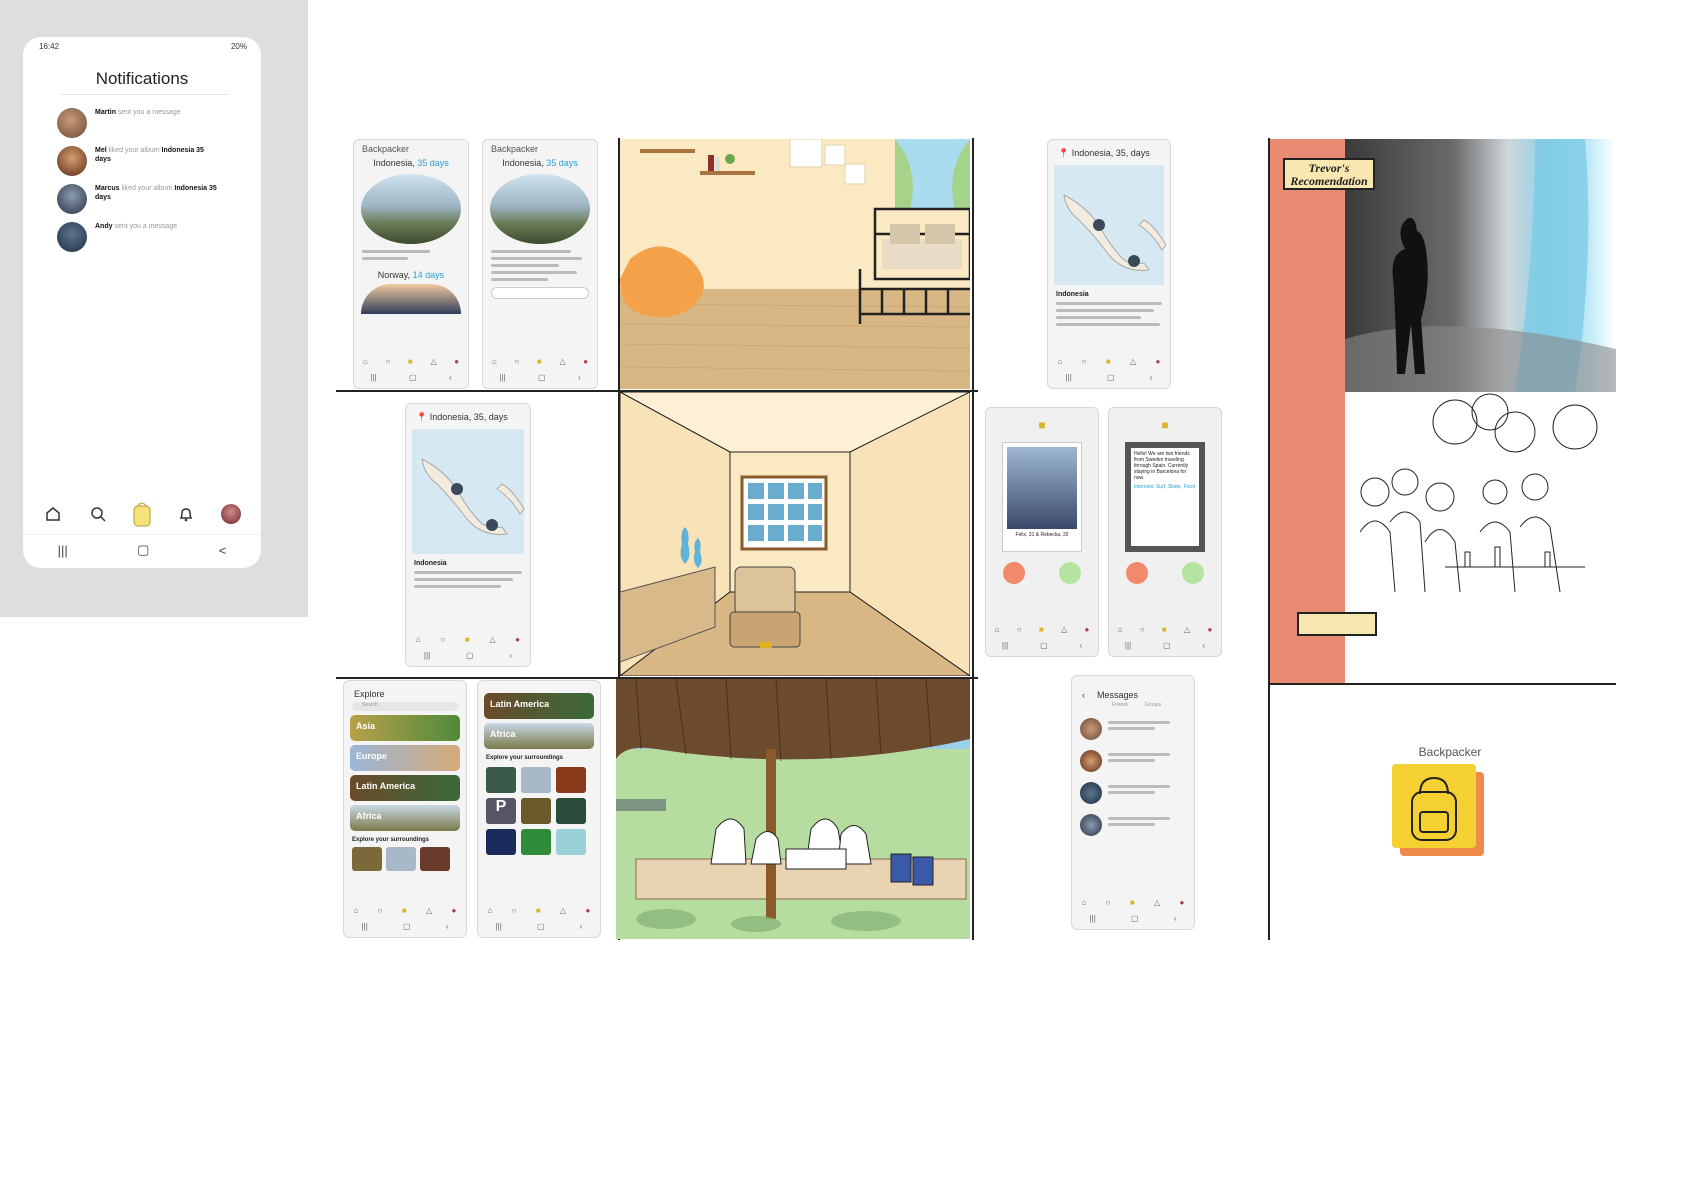 The width and height of the screenshot is (1684, 1191). What do you see at coordinates (1450, 752) in the screenshot?
I see `logo-label: Backpacker` at bounding box center [1450, 752].